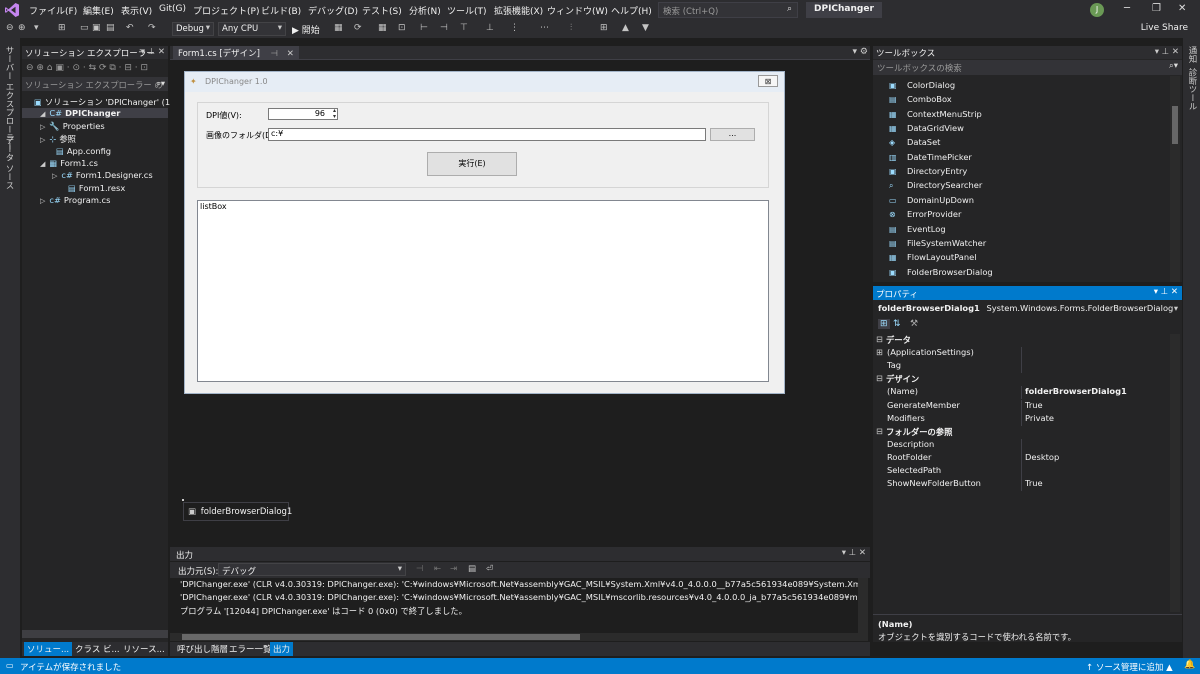 The image size is (1200, 674). What do you see at coordinates (604, 28) in the screenshot?
I see `center-icon: ⊞` at bounding box center [604, 28].